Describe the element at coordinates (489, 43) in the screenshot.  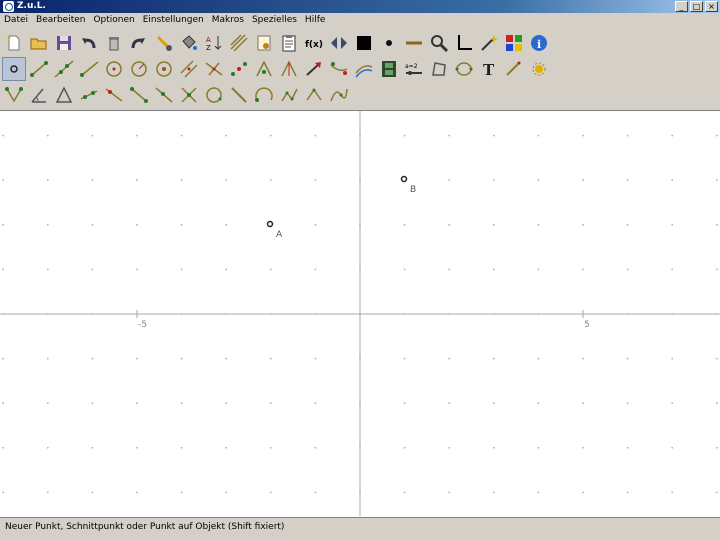
I see `magic-wand-button` at that location.